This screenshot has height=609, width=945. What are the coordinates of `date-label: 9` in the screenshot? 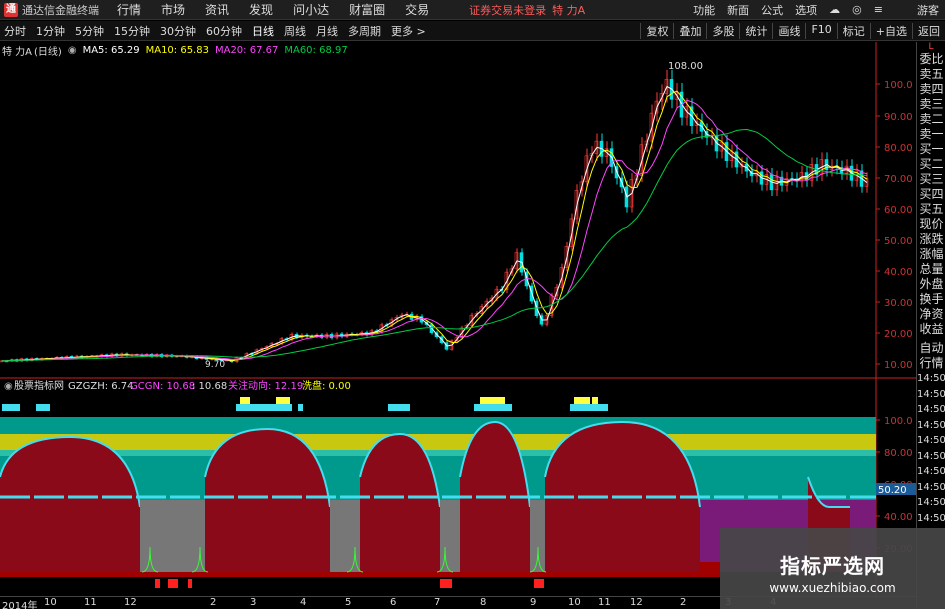 It's located at (533, 602).